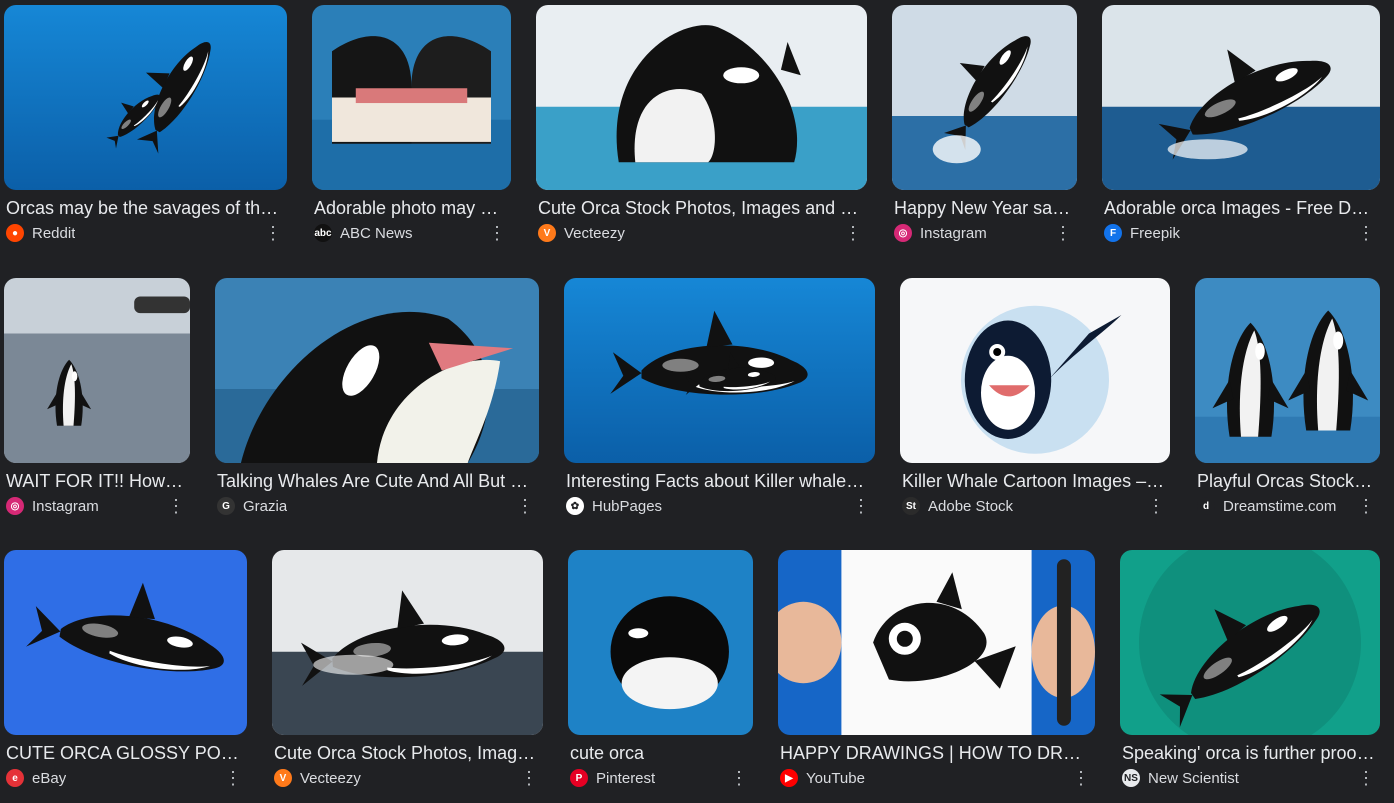 The width and height of the screenshot is (1394, 803). I want to click on source-name: Reddit, so click(54, 233).